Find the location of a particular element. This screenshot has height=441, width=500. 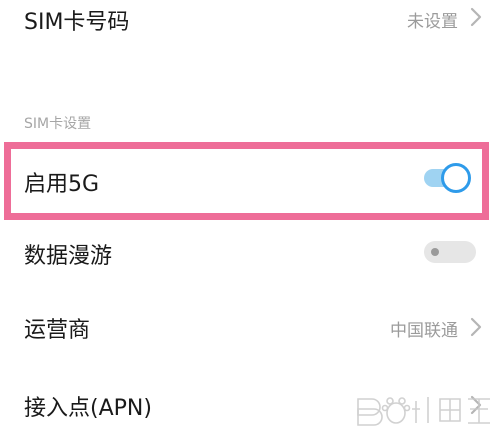

apn-row: 接入点(APN) is located at coordinates (250, 404).